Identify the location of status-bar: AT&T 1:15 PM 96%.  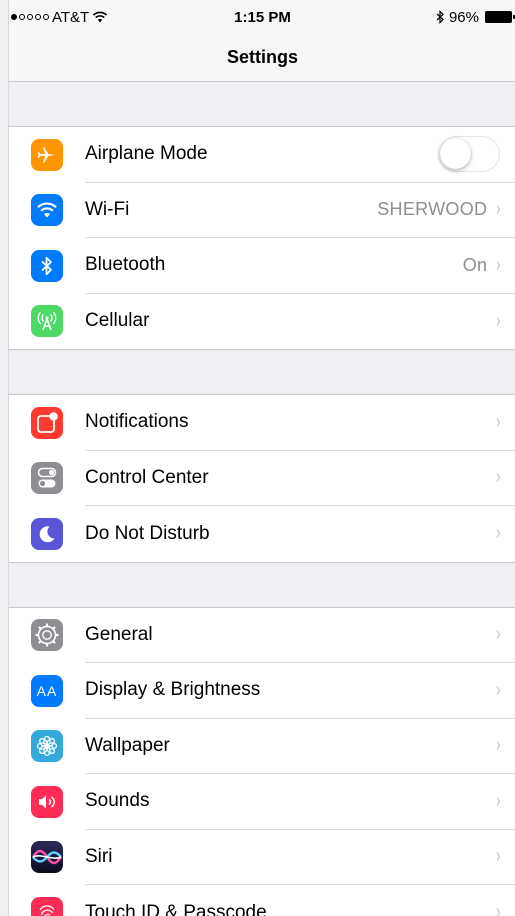
(262, 17).